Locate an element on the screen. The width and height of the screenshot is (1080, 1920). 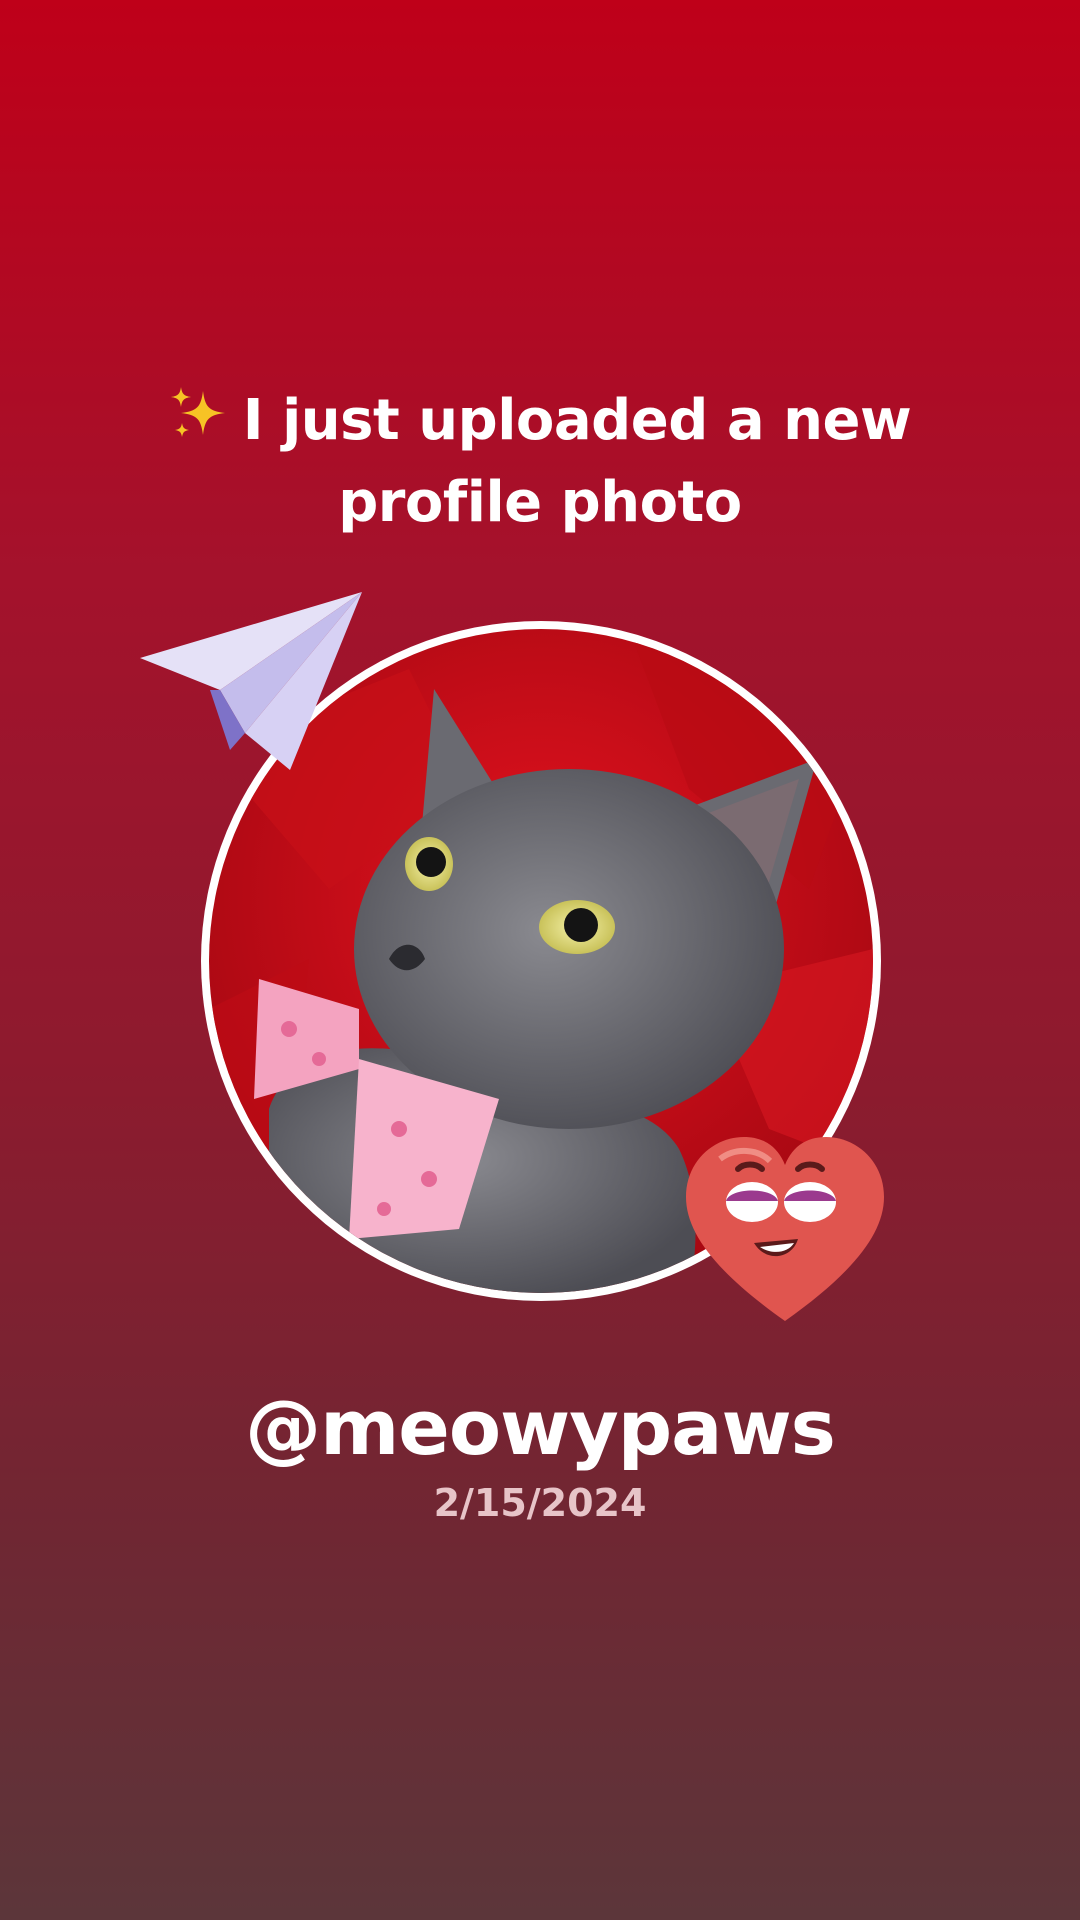
headline-line-2: profile photo is located at coordinates (540, 502).